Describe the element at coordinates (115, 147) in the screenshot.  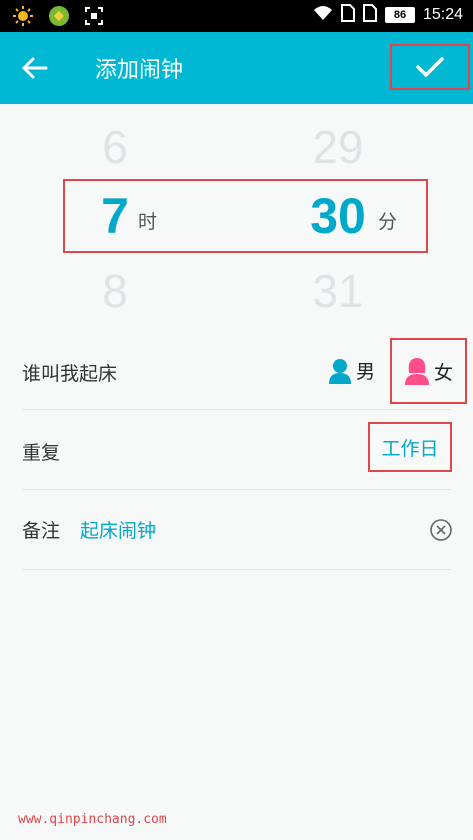
I see `hour-prev: 6` at that location.